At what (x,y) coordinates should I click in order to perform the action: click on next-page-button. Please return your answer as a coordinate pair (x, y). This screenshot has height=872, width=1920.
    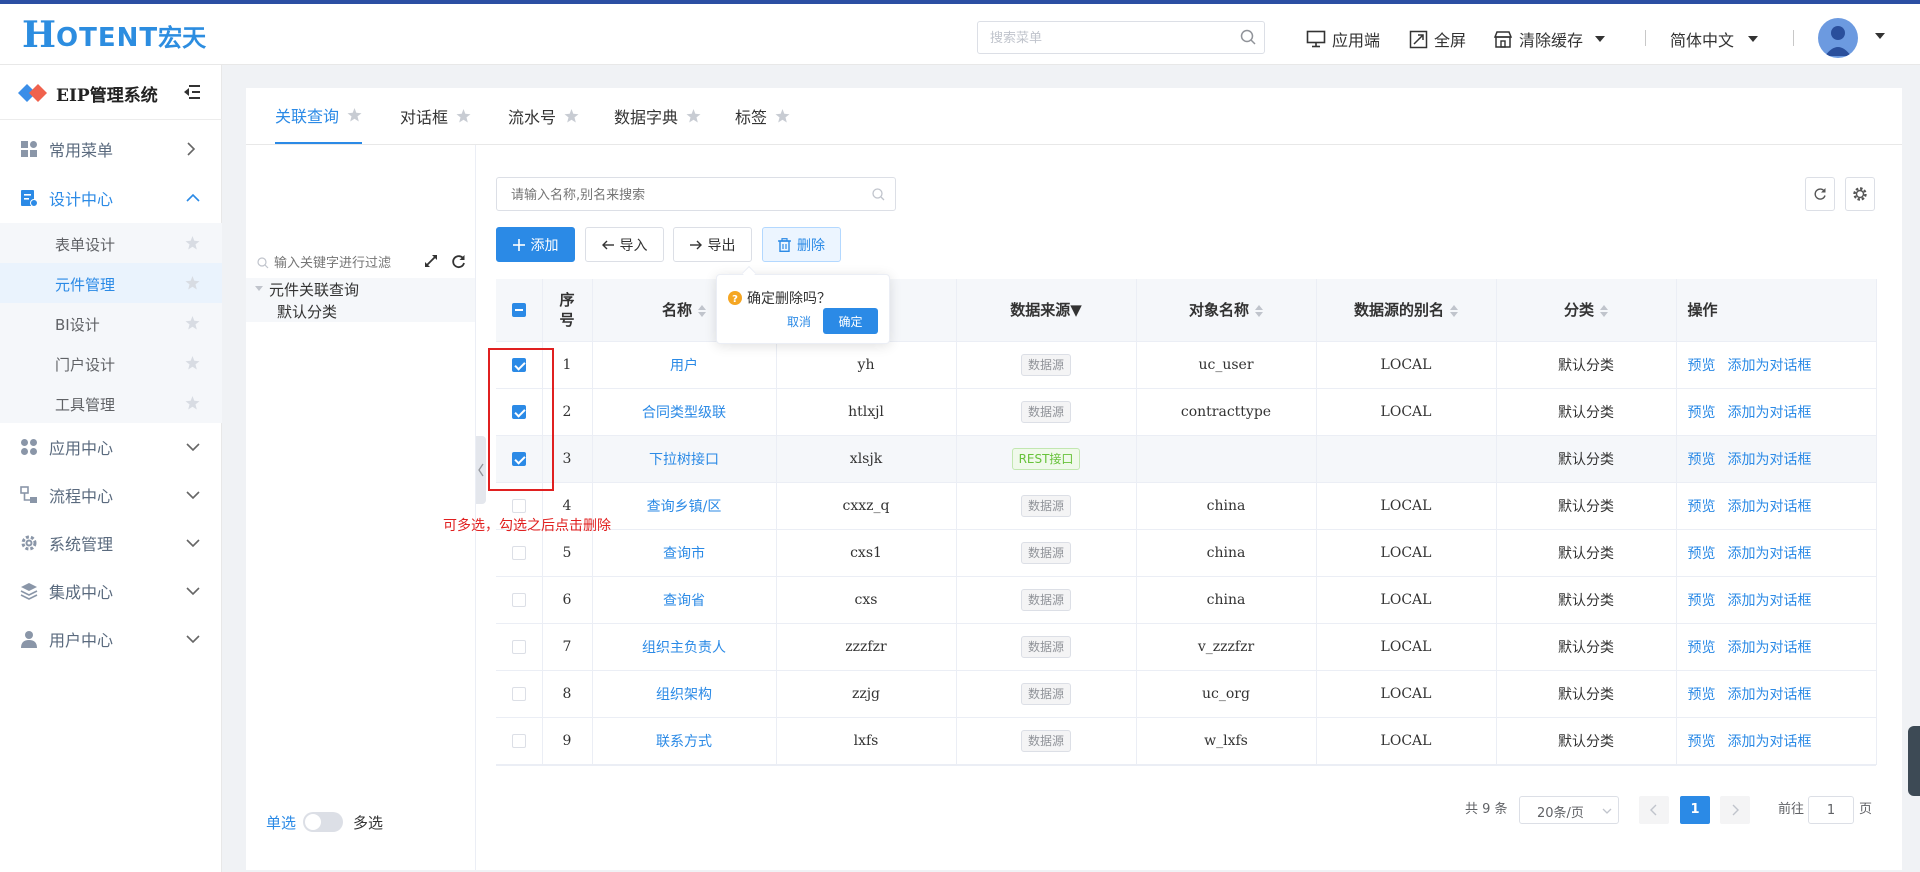
    Looking at the image, I should click on (1735, 810).